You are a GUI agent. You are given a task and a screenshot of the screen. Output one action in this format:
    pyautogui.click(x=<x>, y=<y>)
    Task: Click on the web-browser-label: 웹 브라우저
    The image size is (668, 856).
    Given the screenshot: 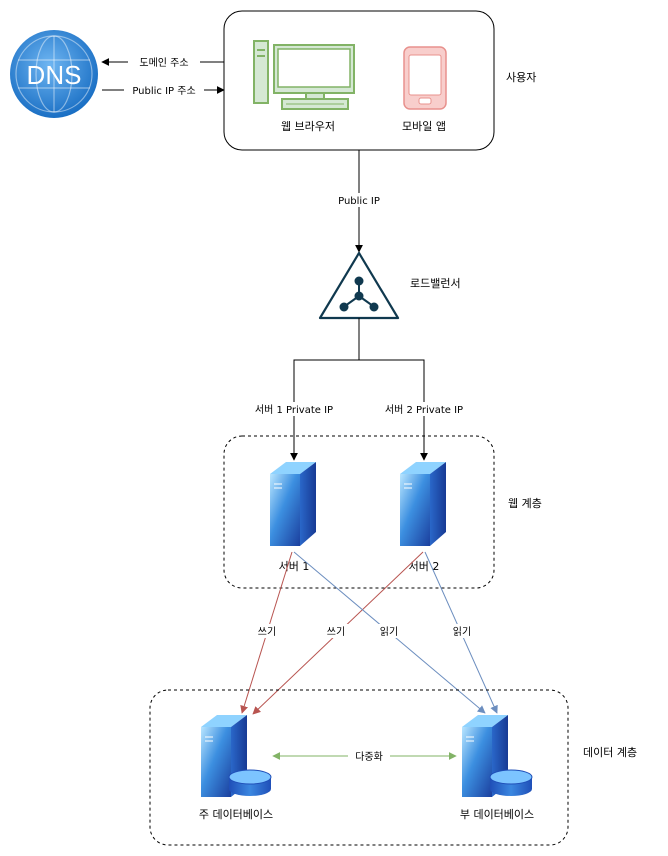 What is the action you would take?
    pyautogui.click(x=308, y=126)
    